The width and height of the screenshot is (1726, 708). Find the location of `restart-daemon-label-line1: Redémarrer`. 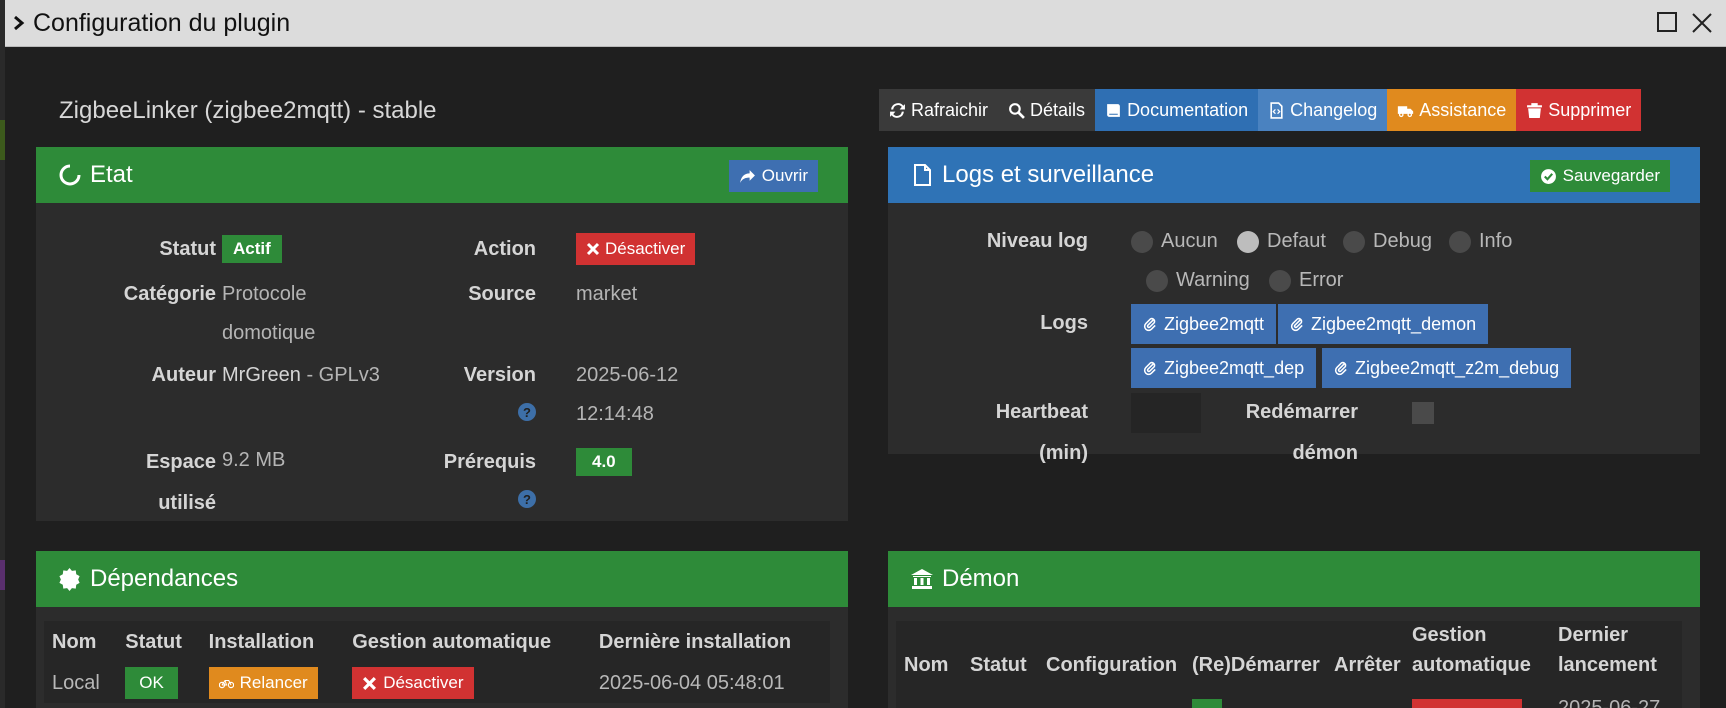

restart-daemon-label-line1: Redémarrer is located at coordinates (1301, 412).